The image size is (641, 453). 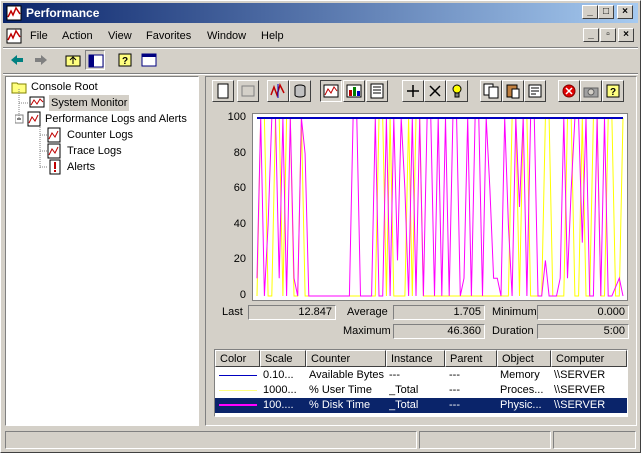 I want to click on new-window-button, so click(x=149, y=60).